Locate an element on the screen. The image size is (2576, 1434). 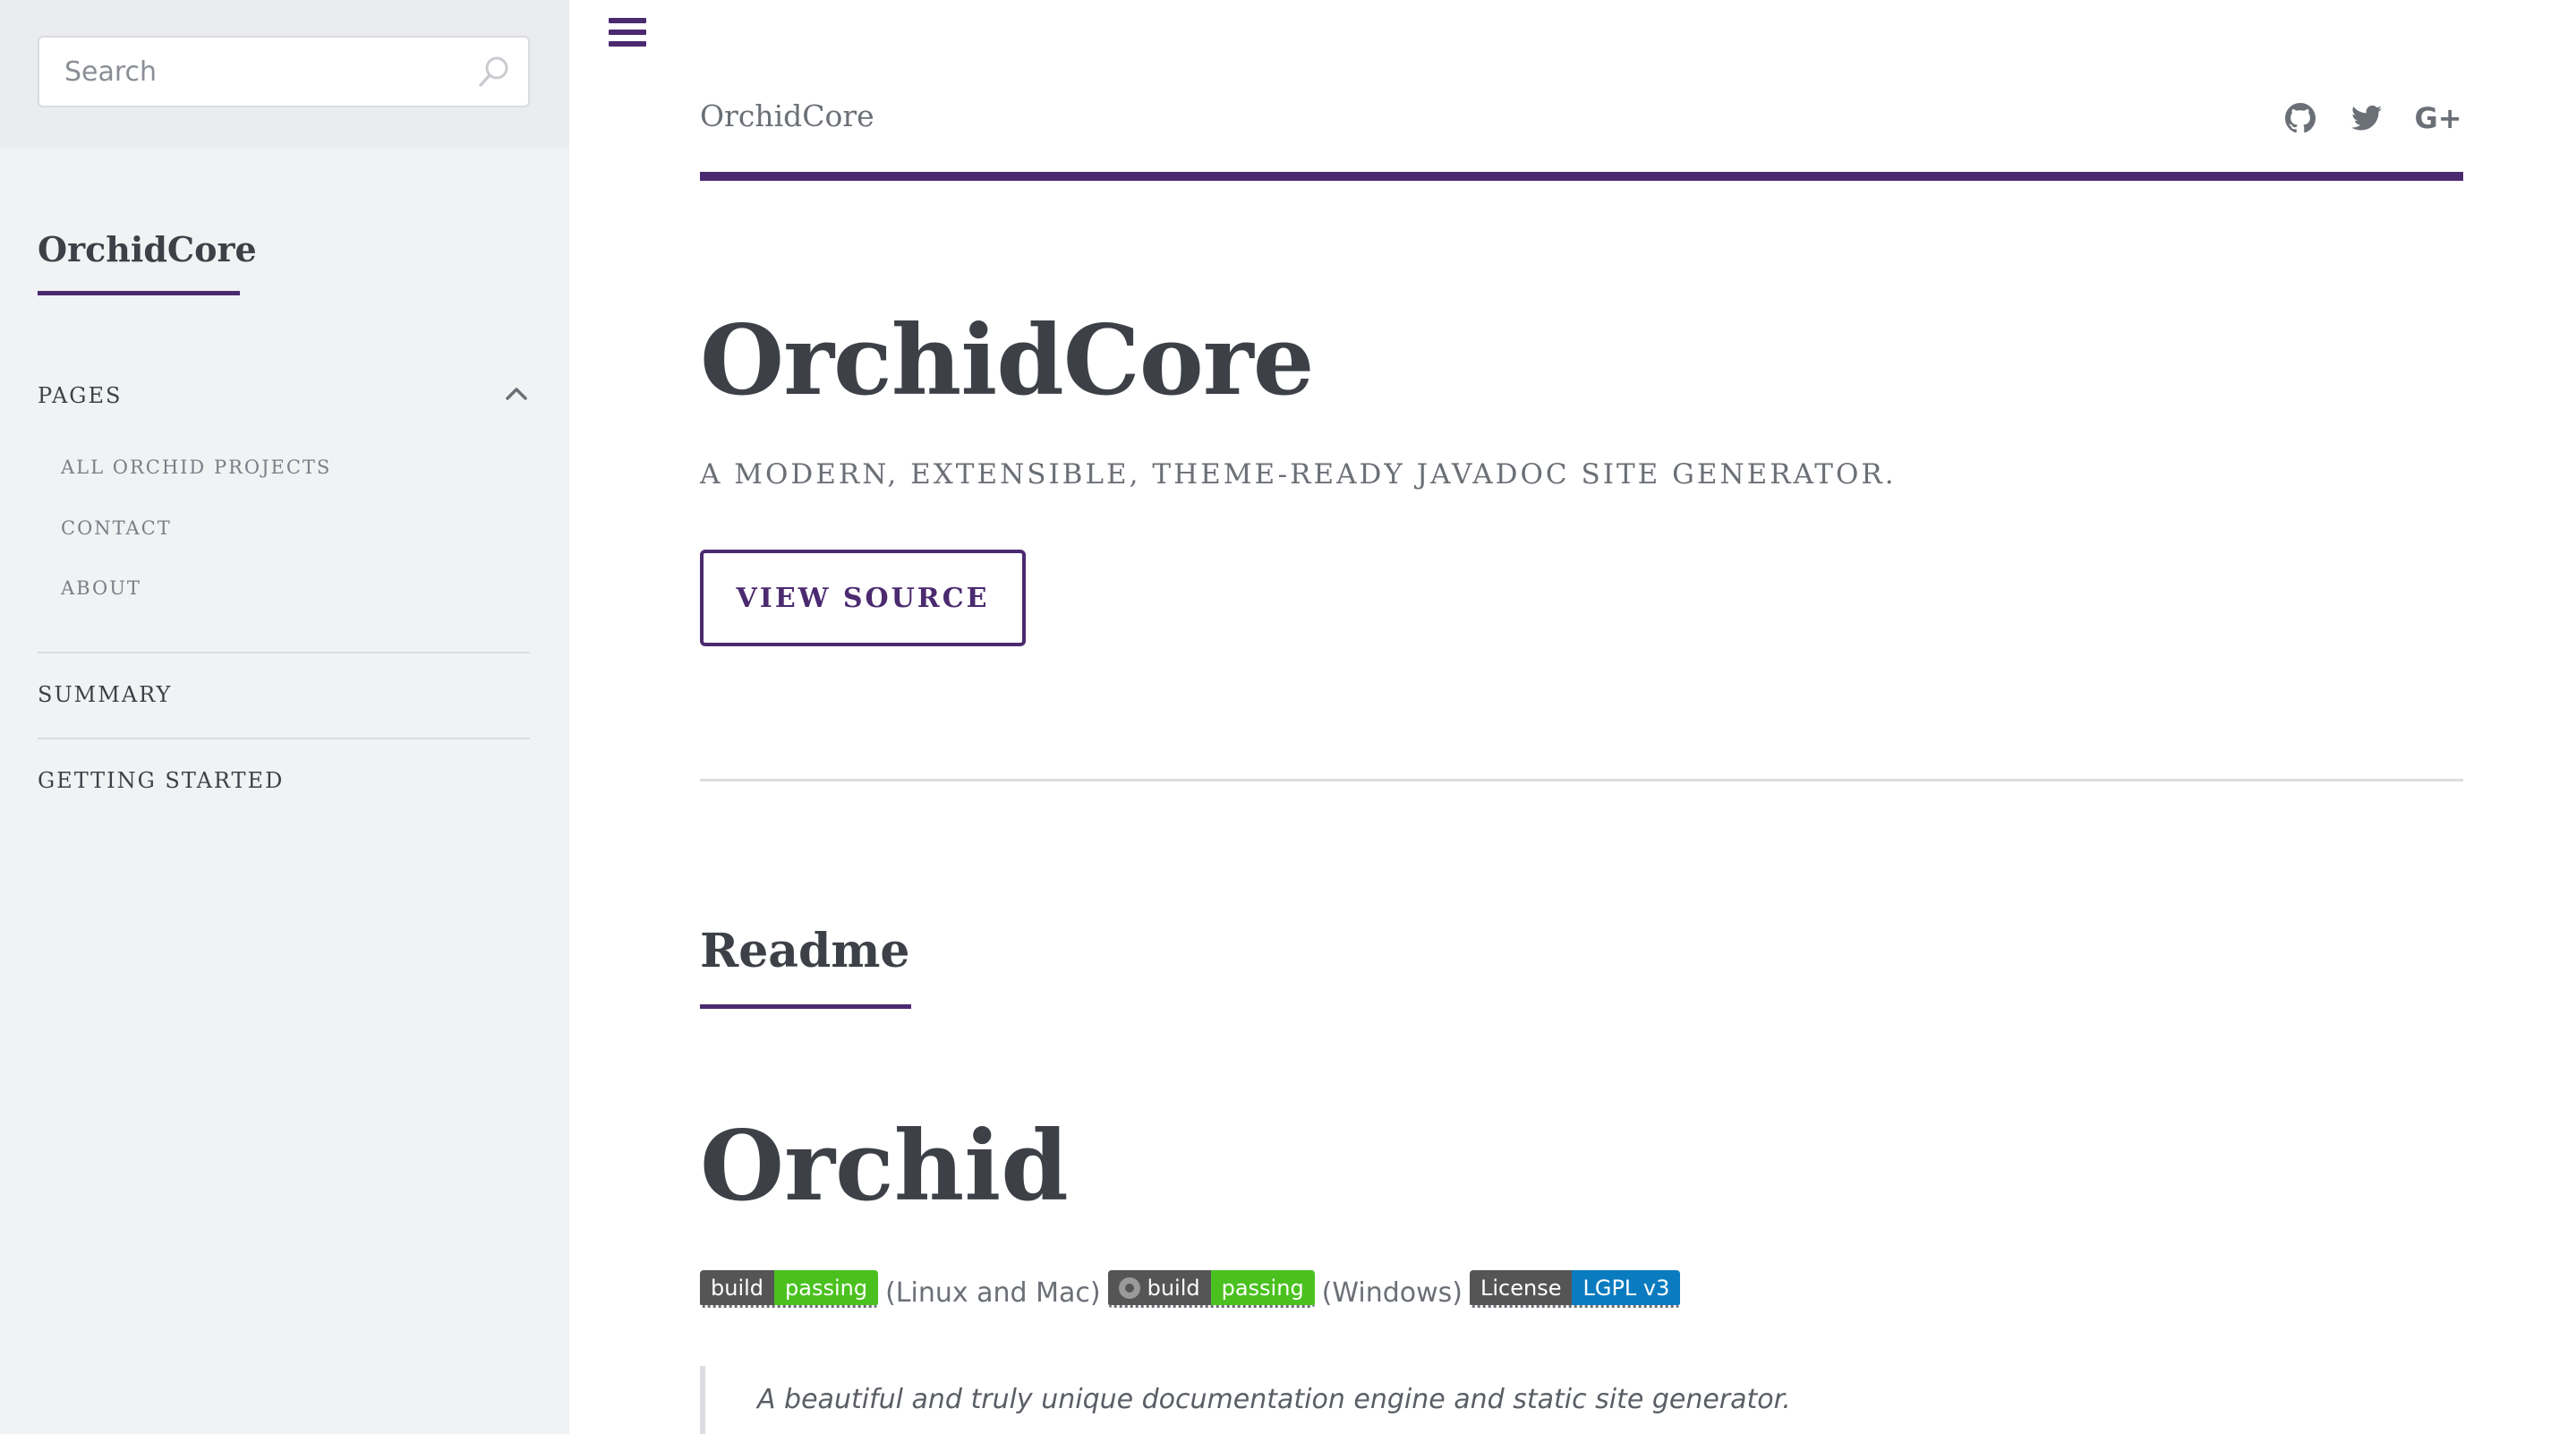
brand-underline is located at coordinates (139, 293).